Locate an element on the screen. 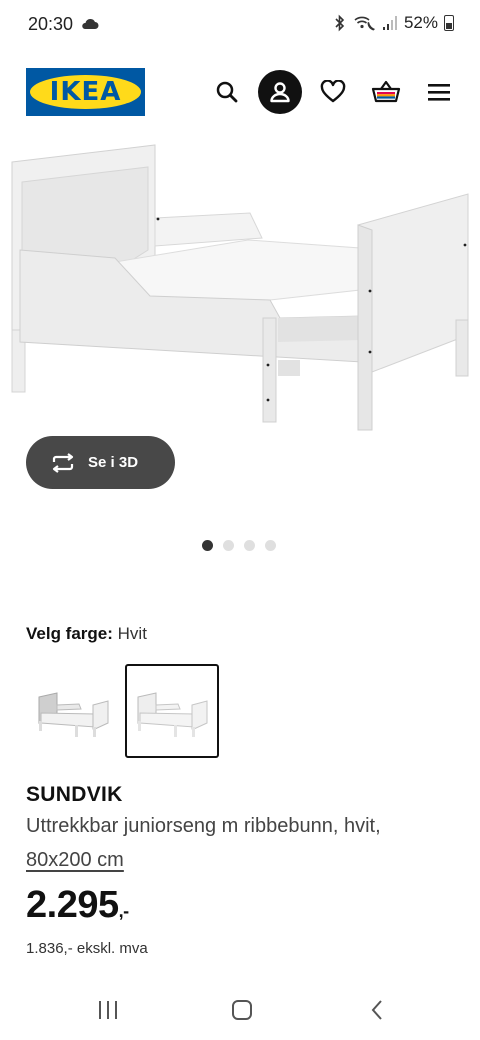  menu-button is located at coordinates (439, 92).